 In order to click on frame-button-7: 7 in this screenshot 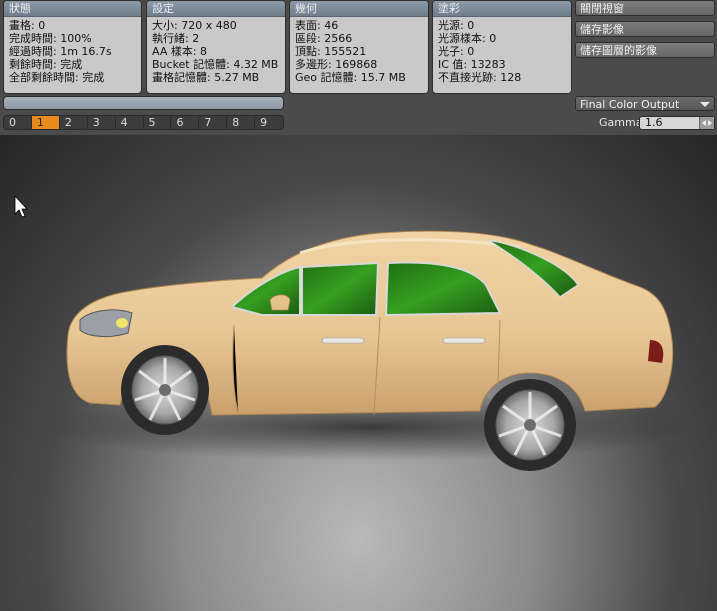, I will do `click(213, 122)`.